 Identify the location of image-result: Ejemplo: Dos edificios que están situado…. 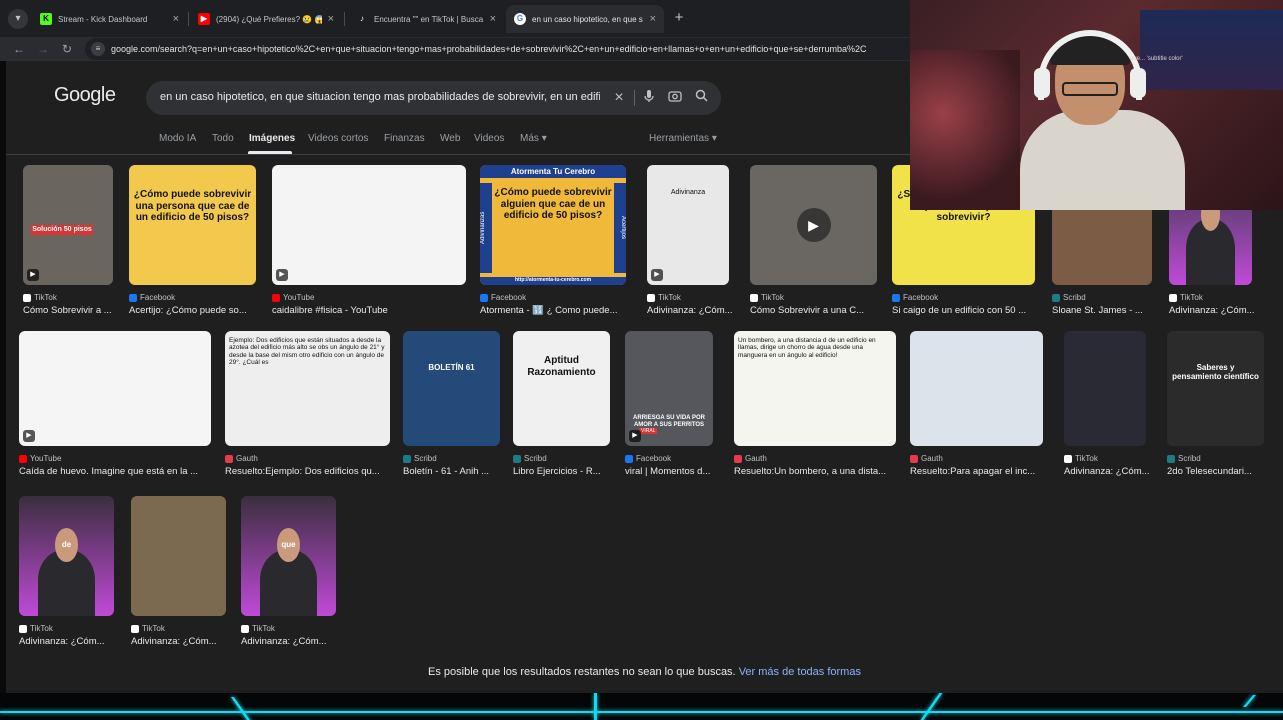
(307, 406).